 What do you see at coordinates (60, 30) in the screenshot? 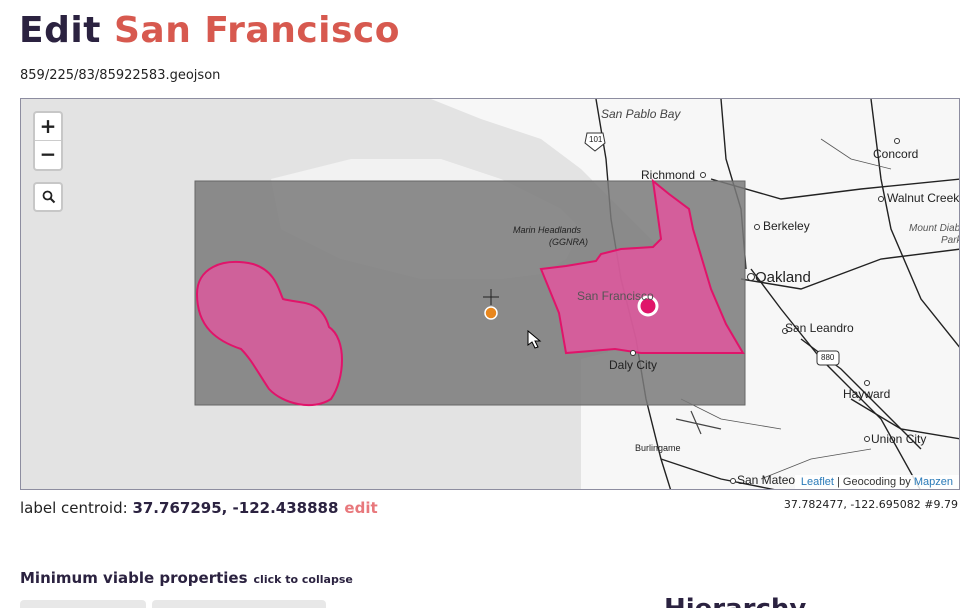
I see `page-title-prefix: Edit` at bounding box center [60, 30].